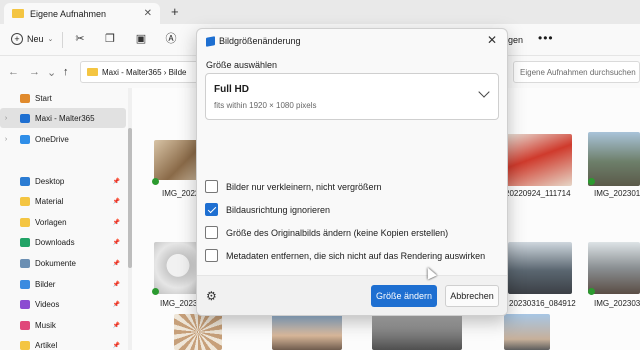 The image size is (640, 350). What do you see at coordinates (404, 296) in the screenshot?
I see `resize-button: Größe ändern` at bounding box center [404, 296].